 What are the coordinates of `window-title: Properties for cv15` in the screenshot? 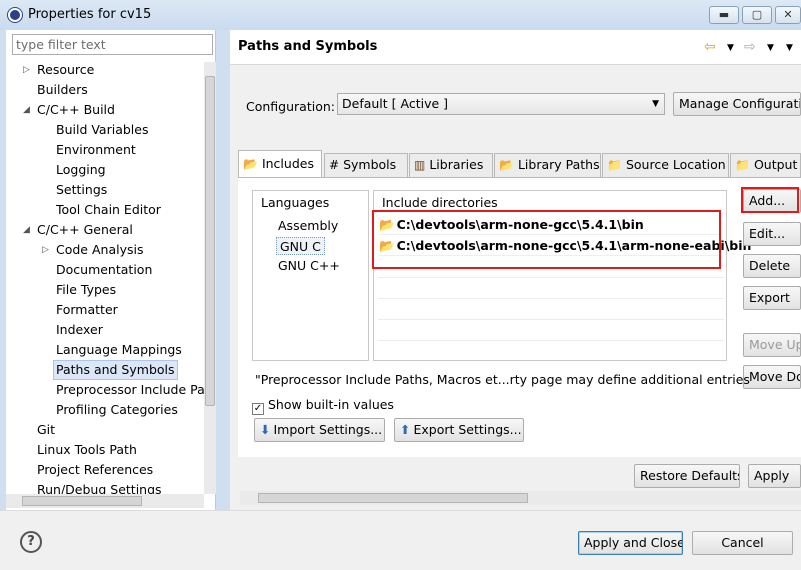 It's located at (90, 14).